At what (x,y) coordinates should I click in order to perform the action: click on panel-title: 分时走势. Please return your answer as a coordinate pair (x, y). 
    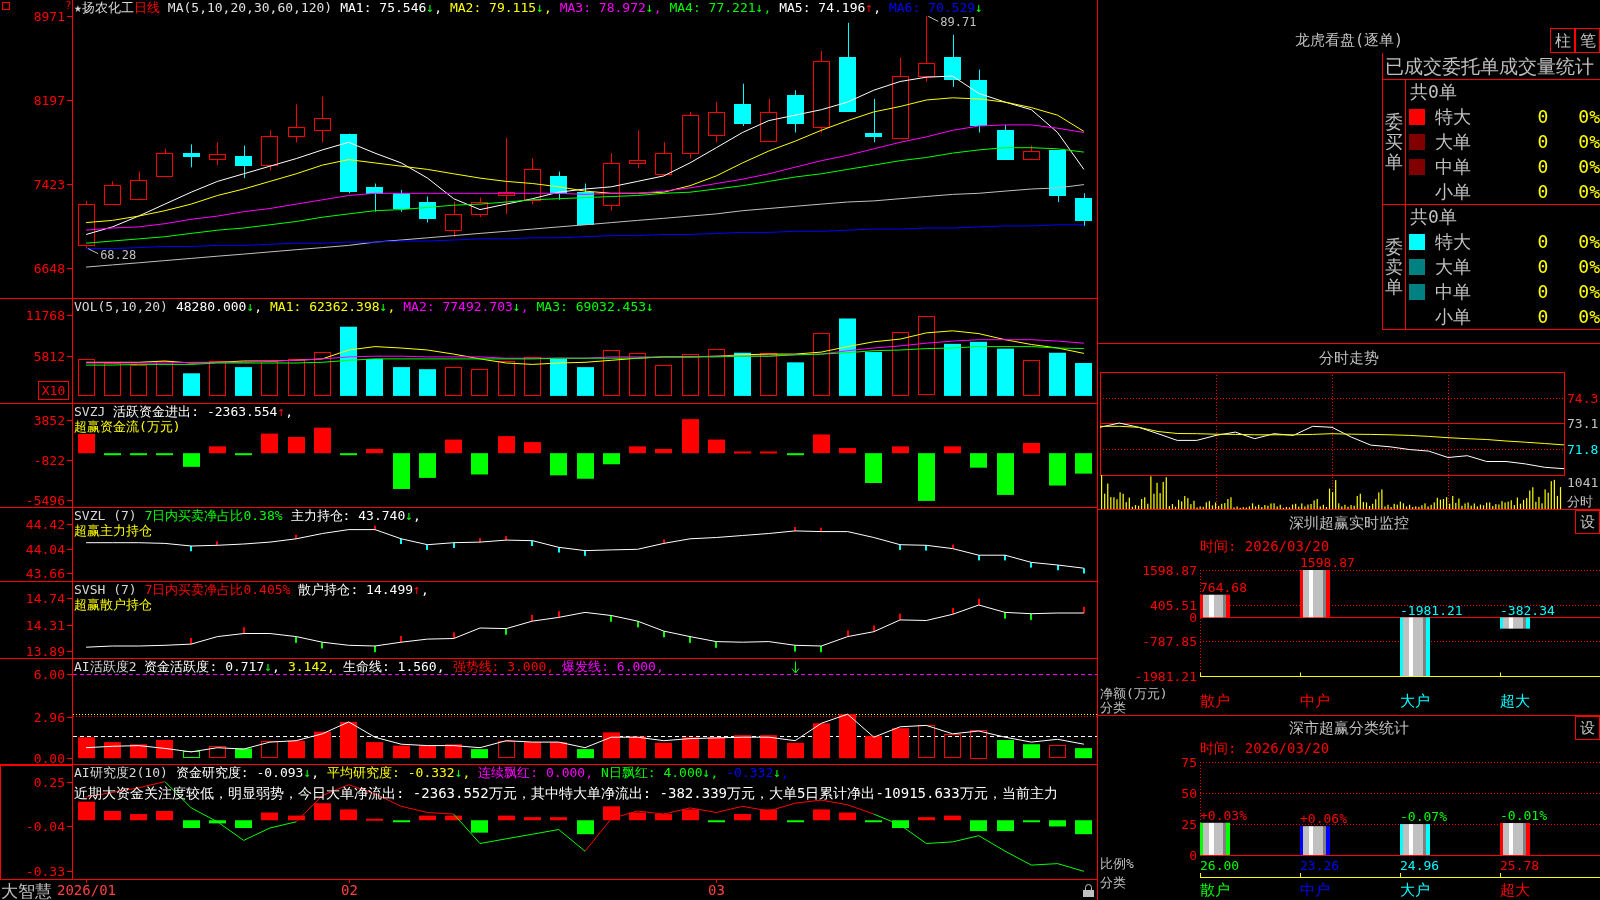
    Looking at the image, I should click on (1349, 358).